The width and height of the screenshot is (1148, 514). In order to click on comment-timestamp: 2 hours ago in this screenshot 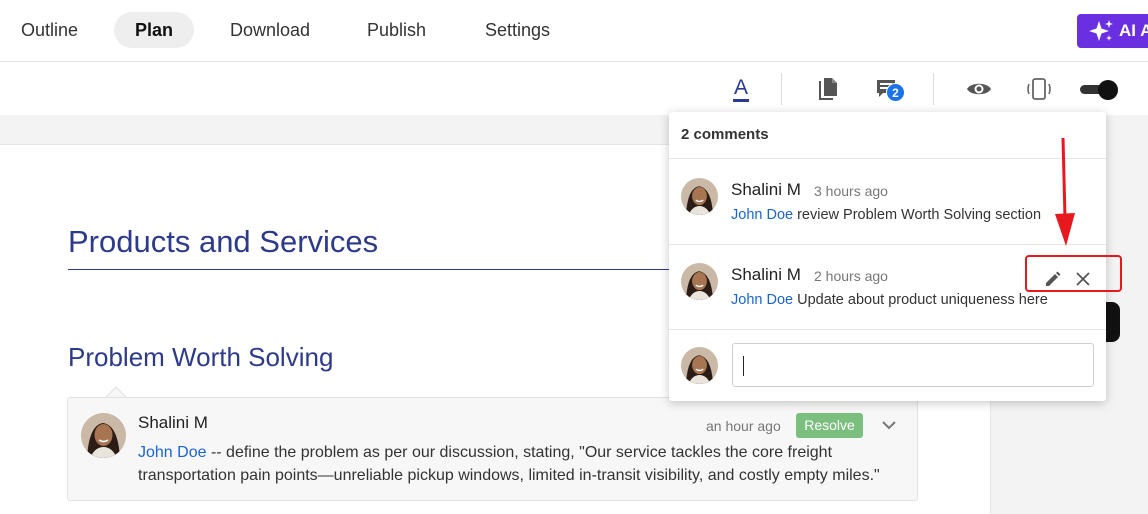, I will do `click(851, 276)`.